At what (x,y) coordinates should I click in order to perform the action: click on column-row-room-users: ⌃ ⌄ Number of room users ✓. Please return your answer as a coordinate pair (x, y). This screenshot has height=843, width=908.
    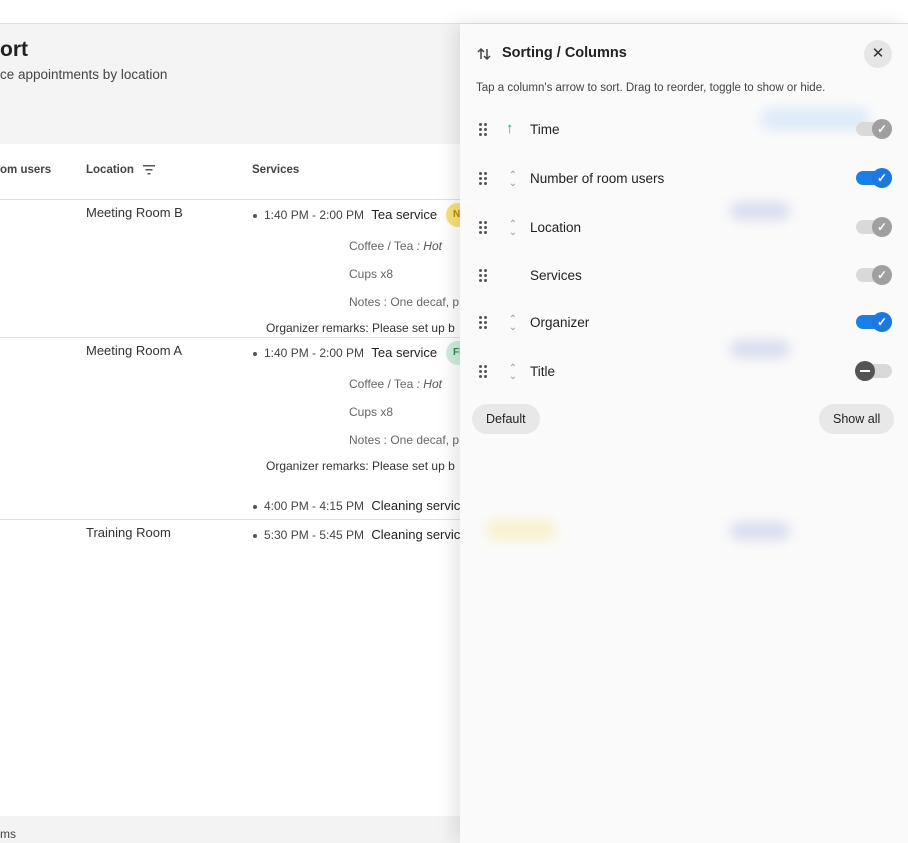
    Looking at the image, I should click on (684, 180).